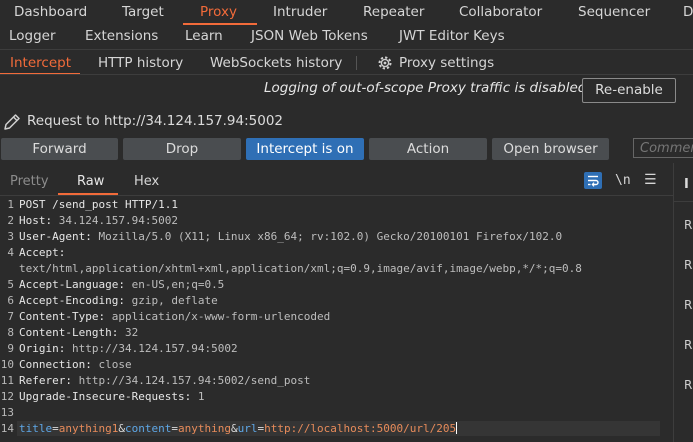  What do you see at coordinates (59, 316) in the screenshot?
I see `header-name: Content-Type` at bounding box center [59, 316].